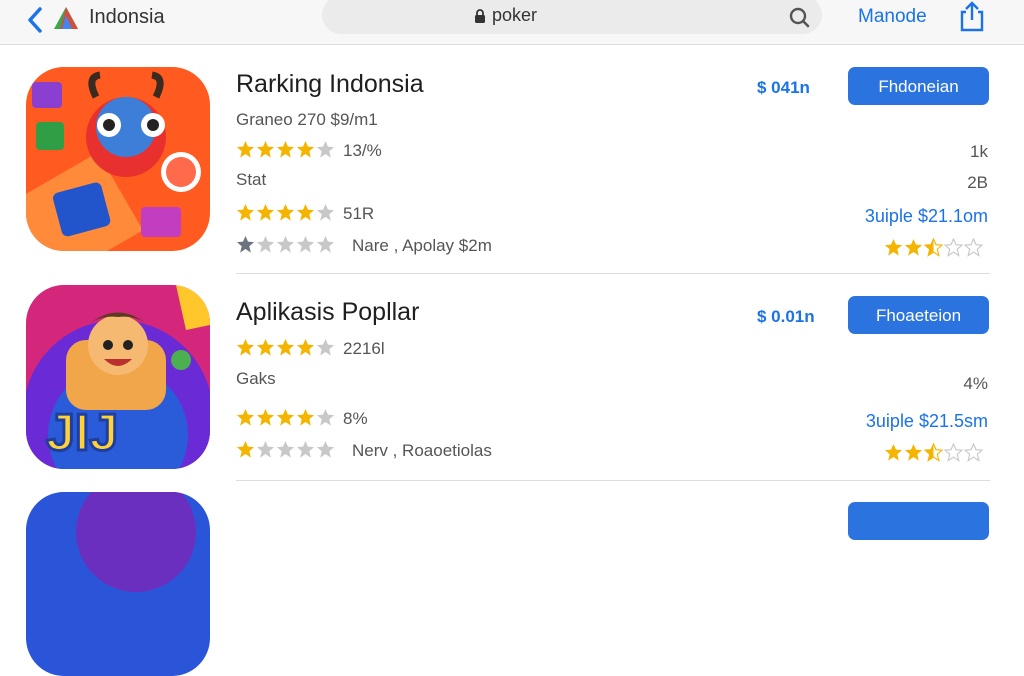 This screenshot has height=676, width=1024. I want to click on lock-icon, so click(480, 16).